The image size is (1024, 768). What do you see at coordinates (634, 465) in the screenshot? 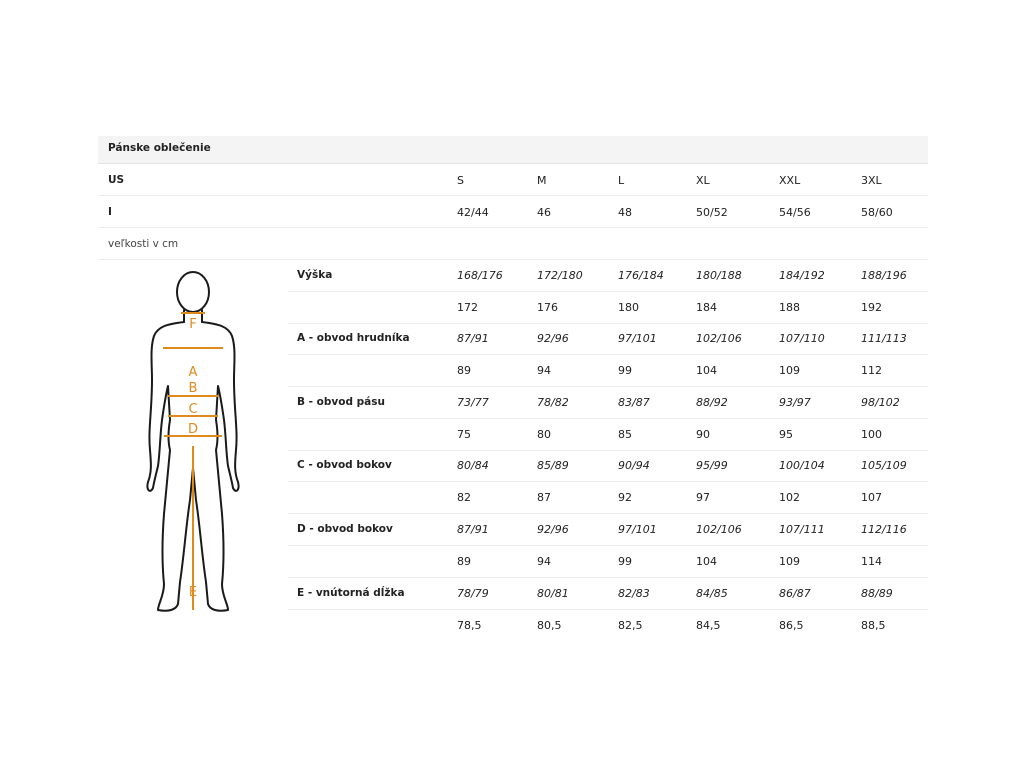
I see `range-cell: 90/94` at bounding box center [634, 465].